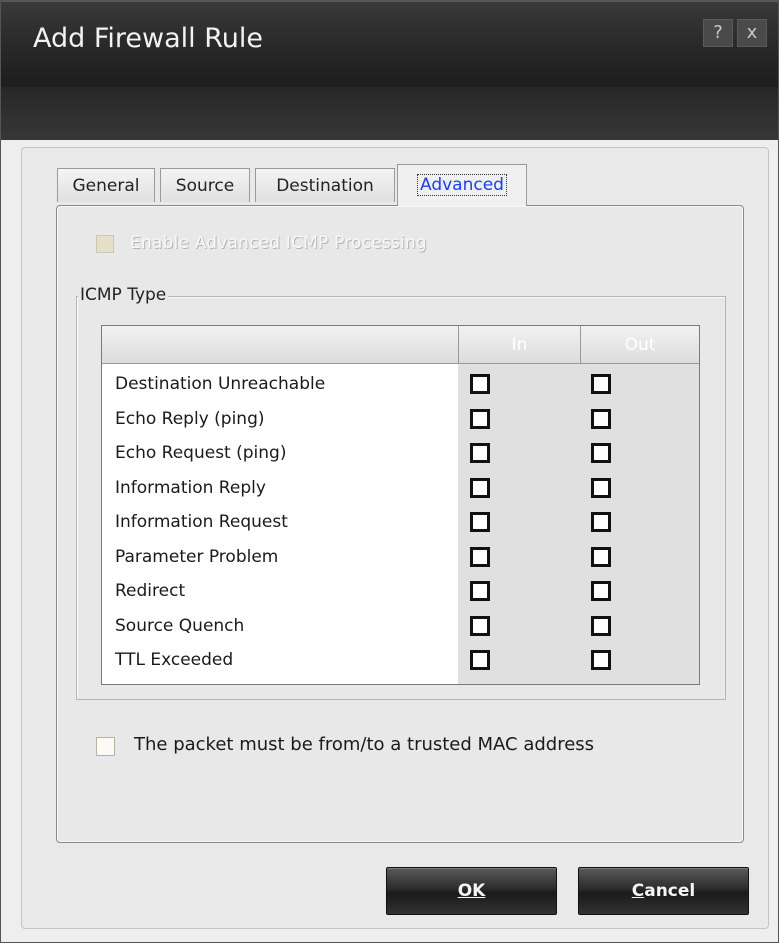  Describe the element at coordinates (280, 344) in the screenshot. I see `header-name-column` at that location.